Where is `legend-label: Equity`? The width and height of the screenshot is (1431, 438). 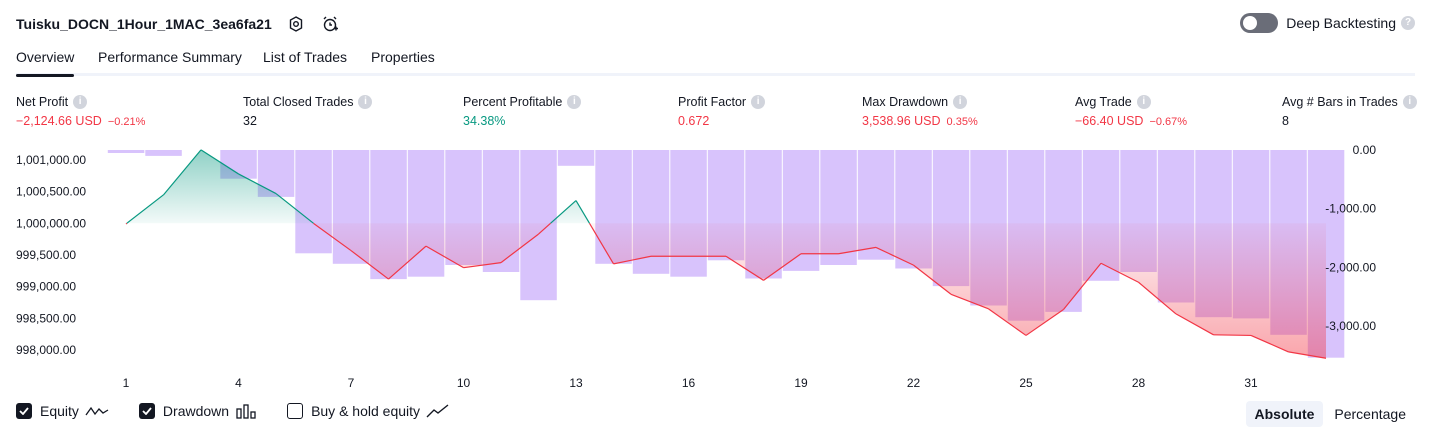 legend-label: Equity is located at coordinates (59, 411).